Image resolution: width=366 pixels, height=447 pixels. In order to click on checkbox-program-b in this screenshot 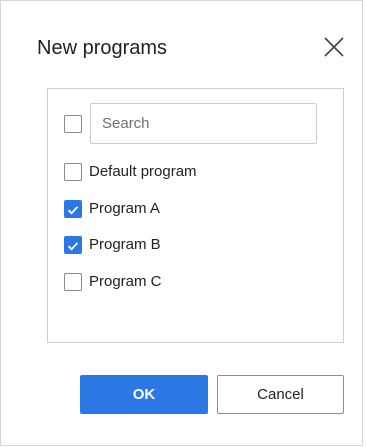, I will do `click(73, 245)`.